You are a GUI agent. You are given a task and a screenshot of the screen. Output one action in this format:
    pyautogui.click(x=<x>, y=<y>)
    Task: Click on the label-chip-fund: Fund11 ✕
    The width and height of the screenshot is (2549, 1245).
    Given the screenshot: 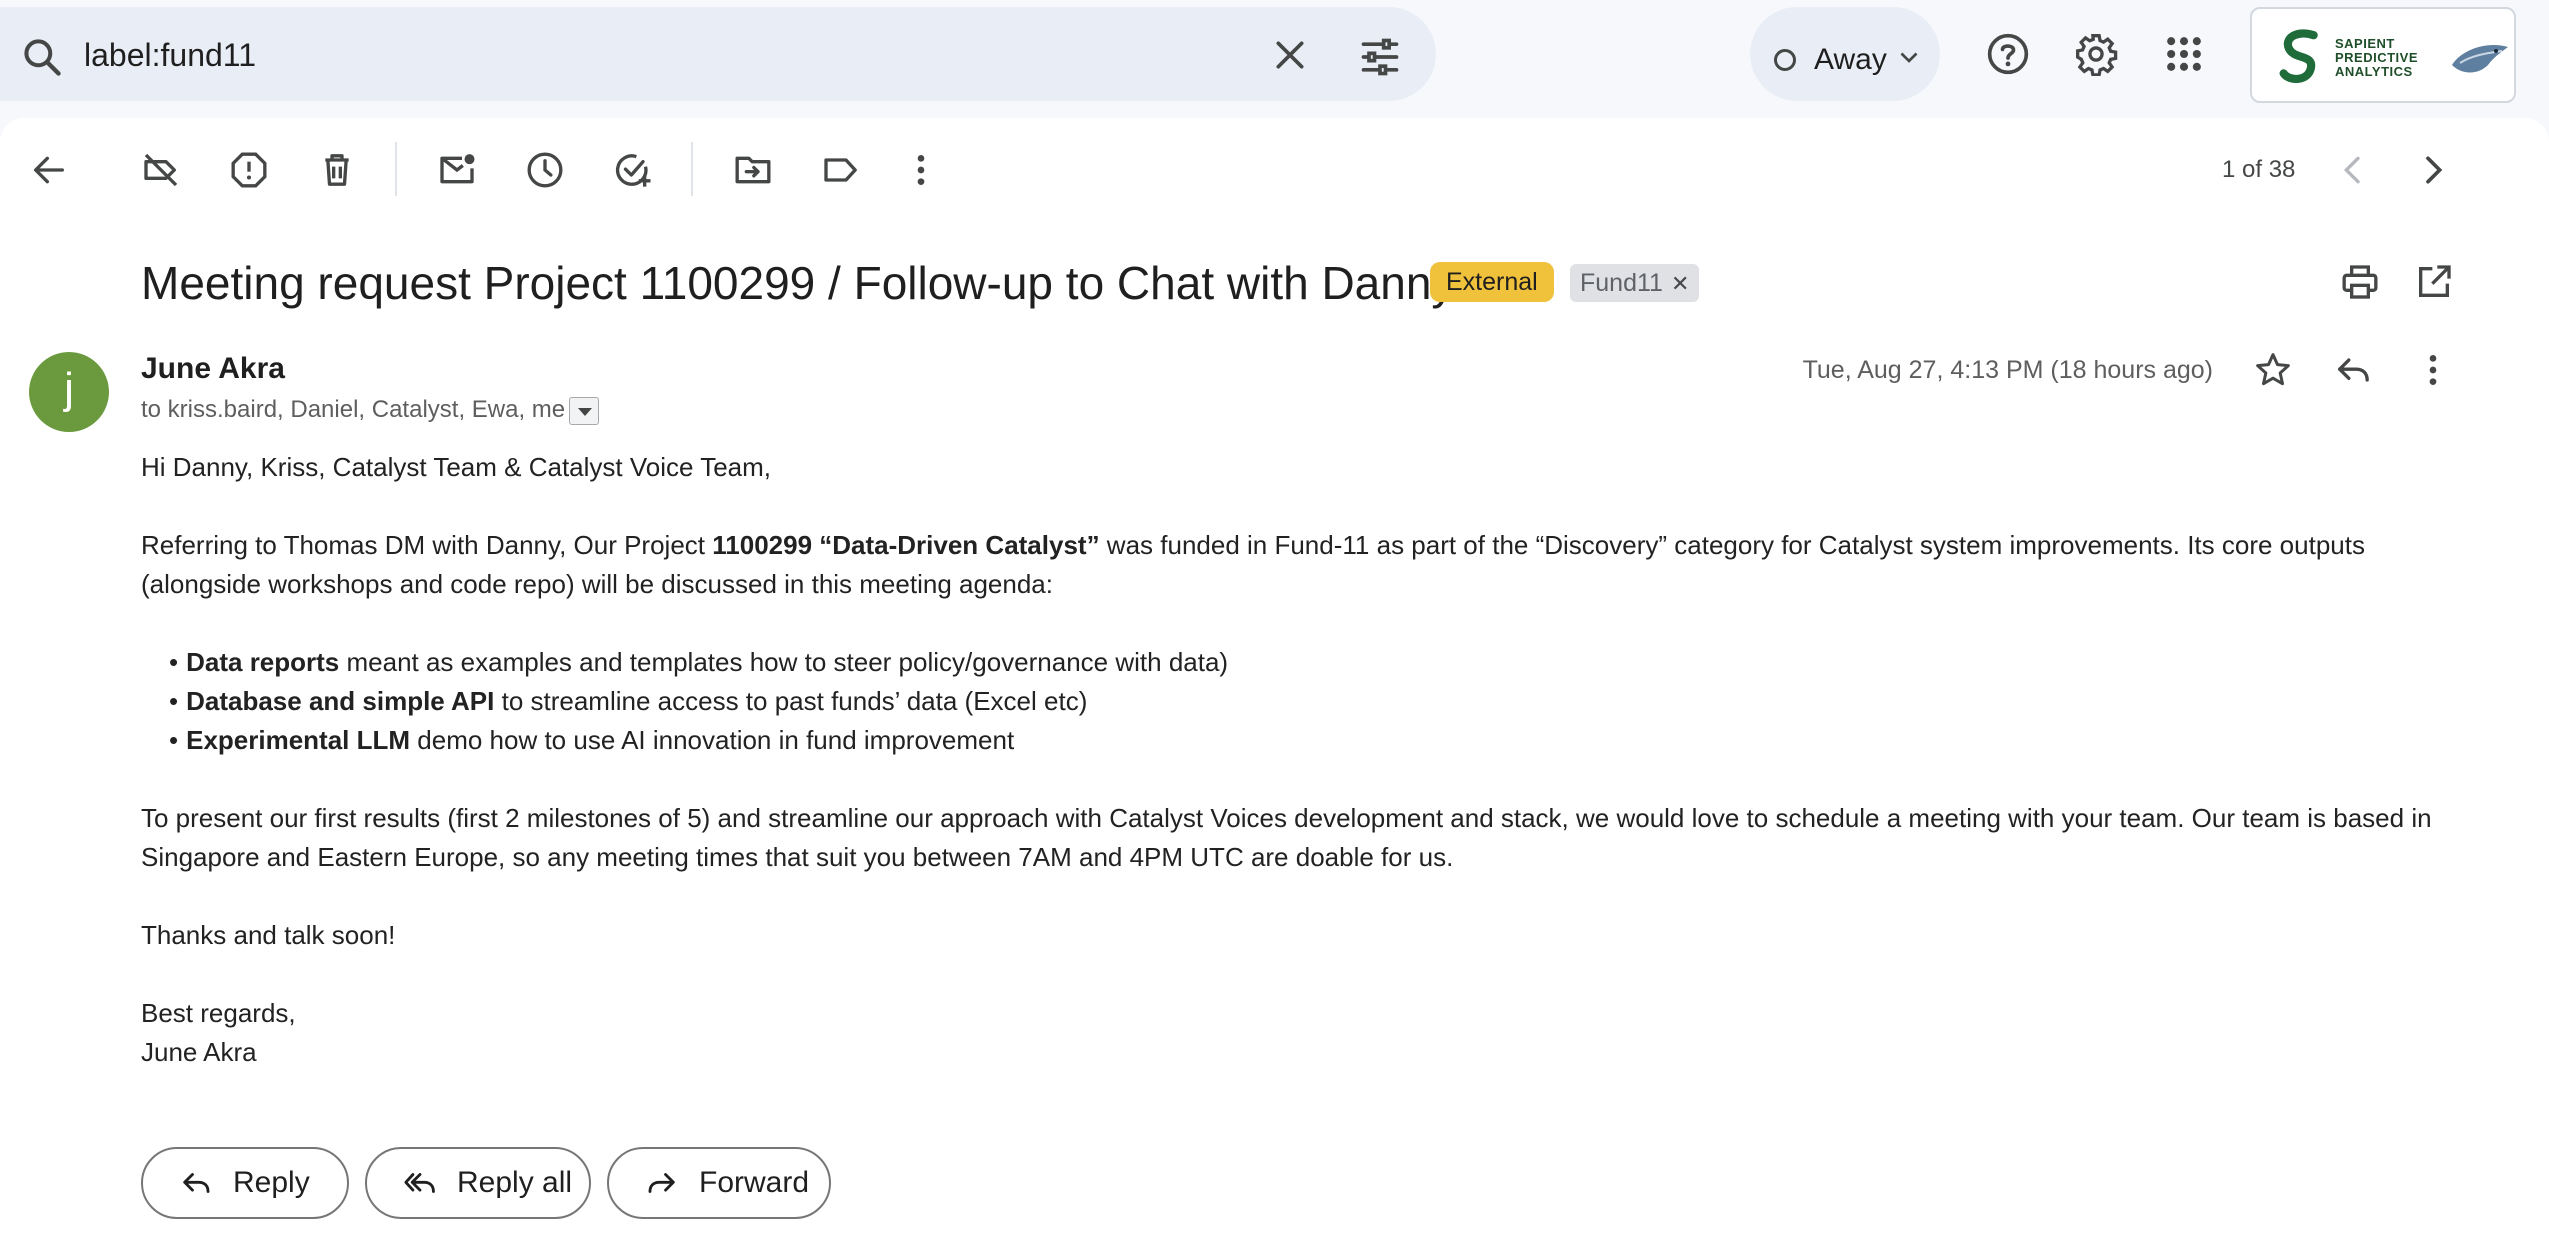 What is the action you would take?
    pyautogui.click(x=1635, y=283)
    